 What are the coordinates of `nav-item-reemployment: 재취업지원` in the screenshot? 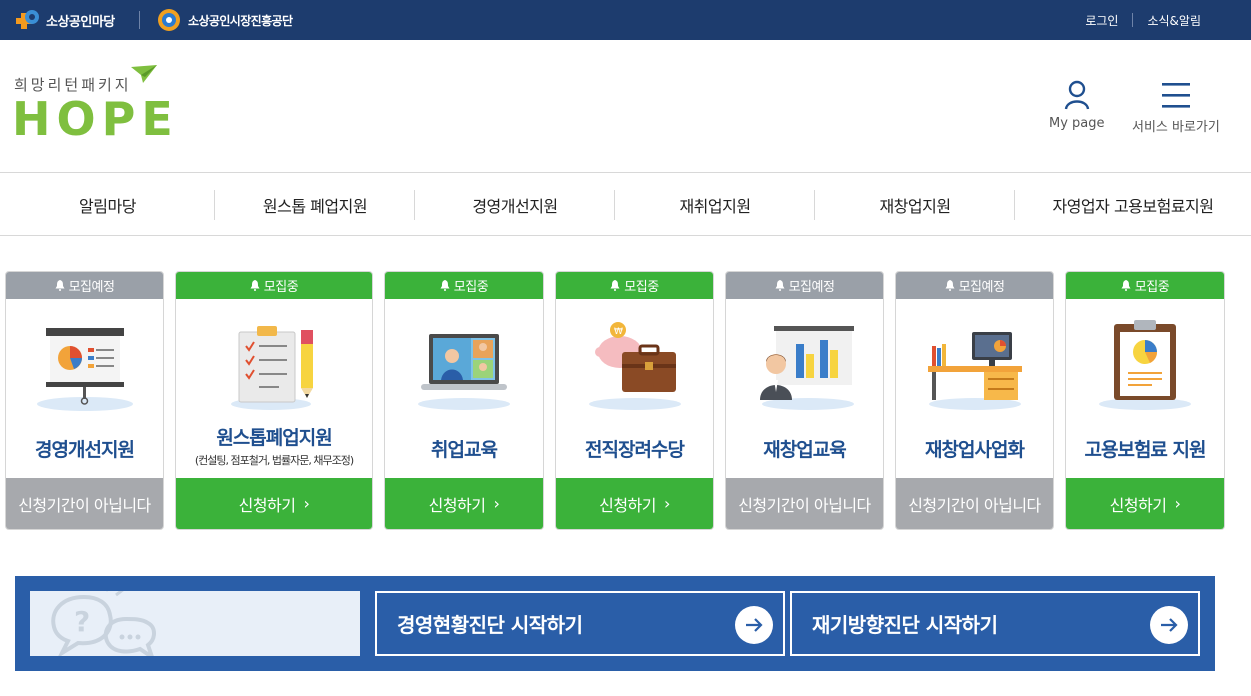 It's located at (715, 205).